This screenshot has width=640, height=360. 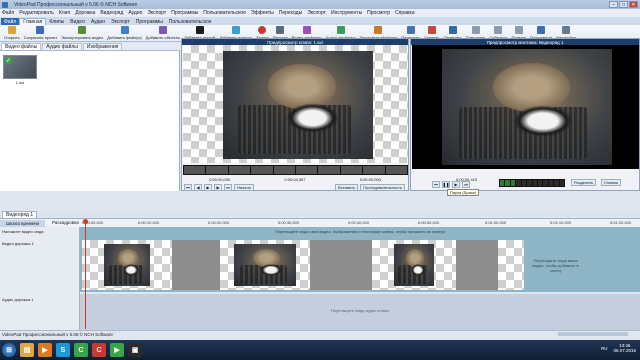 I want to click on tab-video: Видео, so click(x=77, y=21).